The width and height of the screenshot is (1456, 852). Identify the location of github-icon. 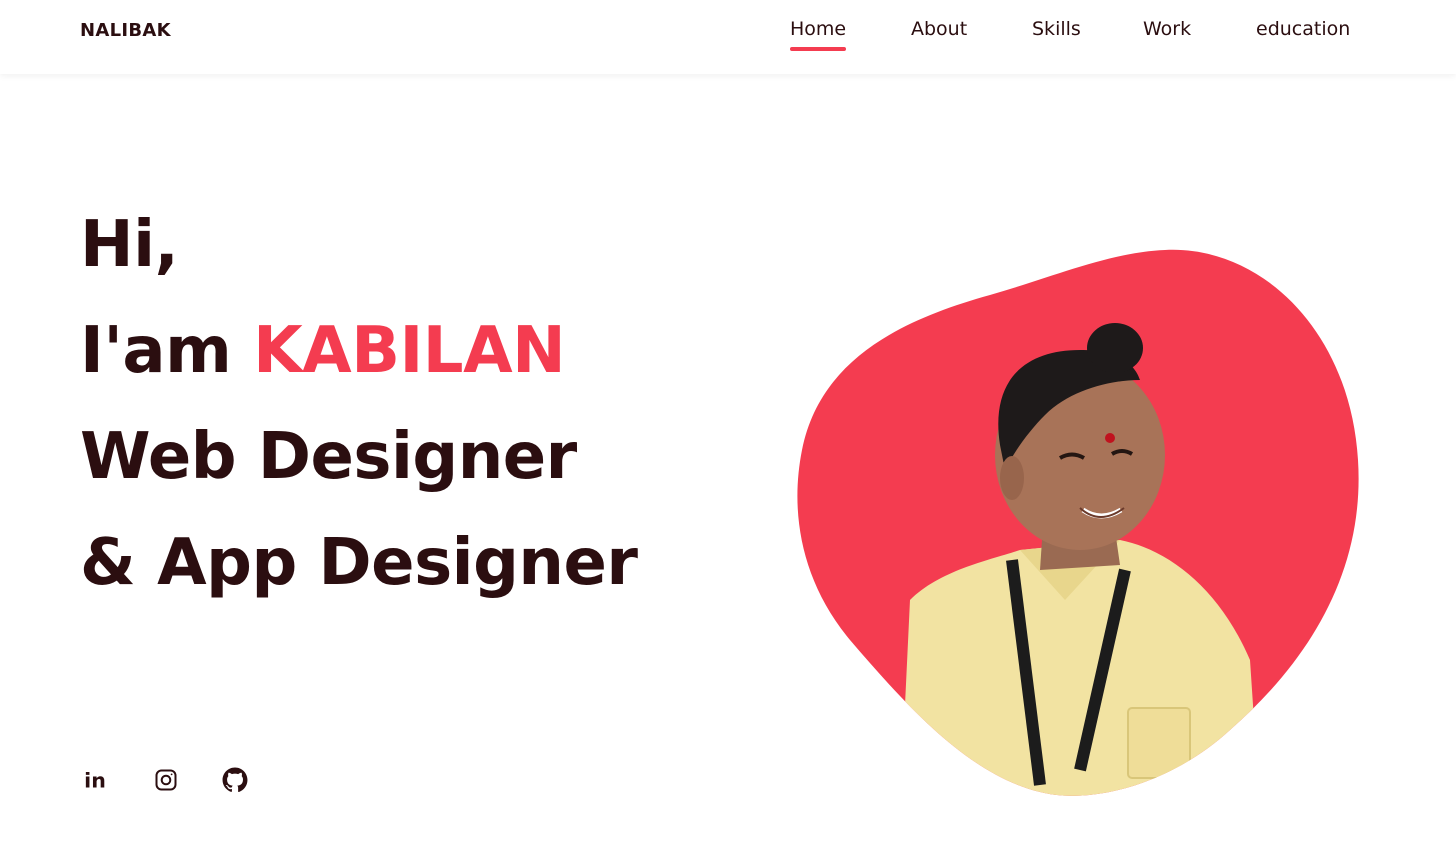
(235, 780).